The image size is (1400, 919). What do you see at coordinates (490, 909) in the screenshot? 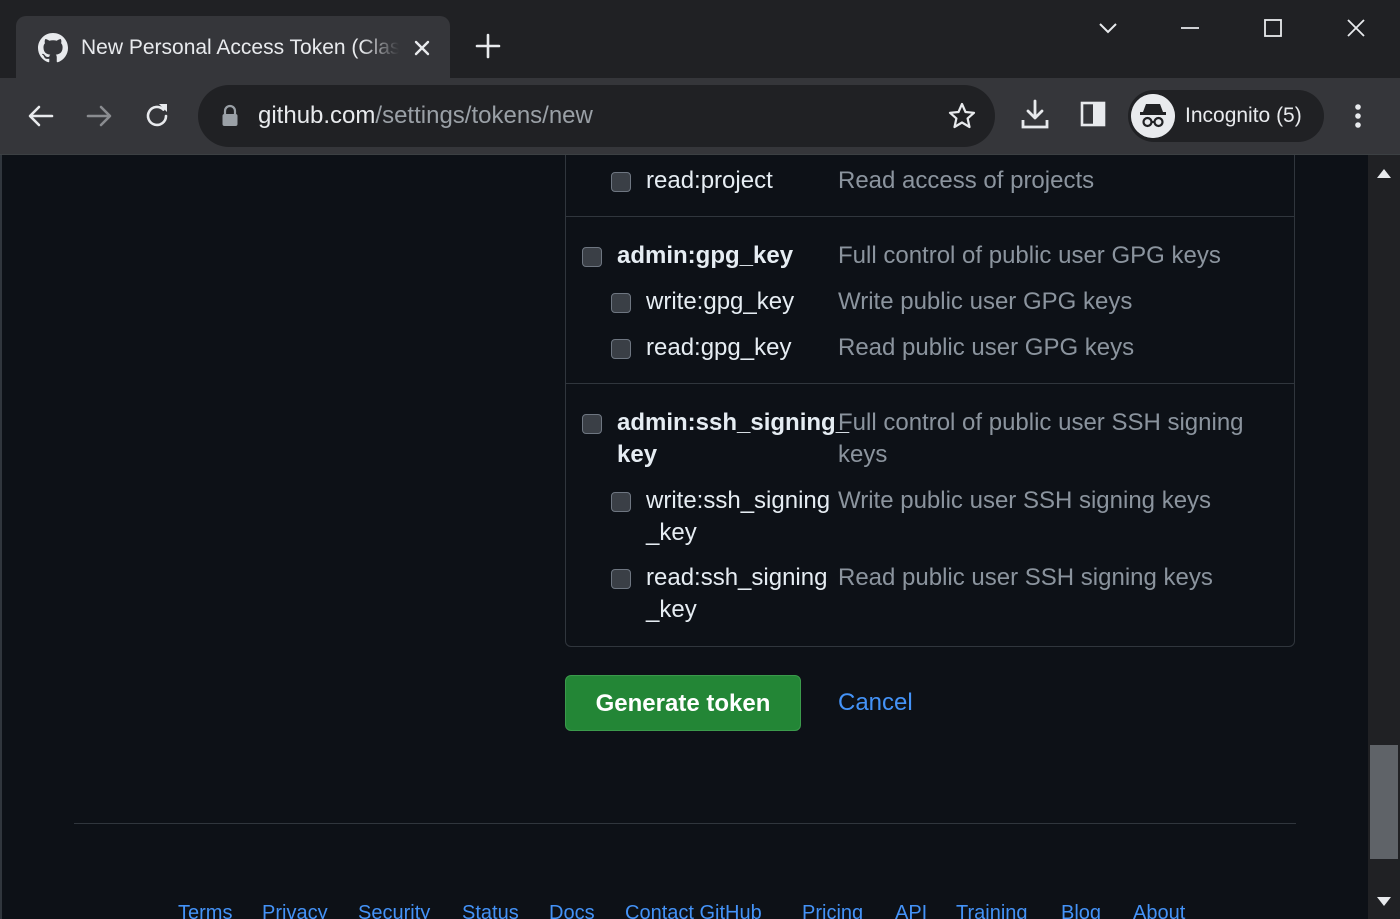
I see `footer-link-status: Status` at bounding box center [490, 909].